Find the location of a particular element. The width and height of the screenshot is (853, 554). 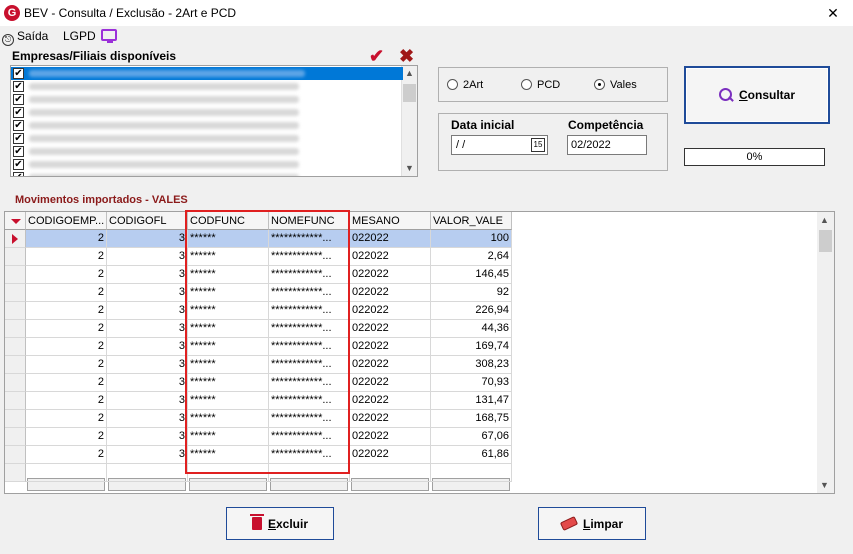

table-row: 2 3 ****** ************... 022022 92 is located at coordinates (258, 293).